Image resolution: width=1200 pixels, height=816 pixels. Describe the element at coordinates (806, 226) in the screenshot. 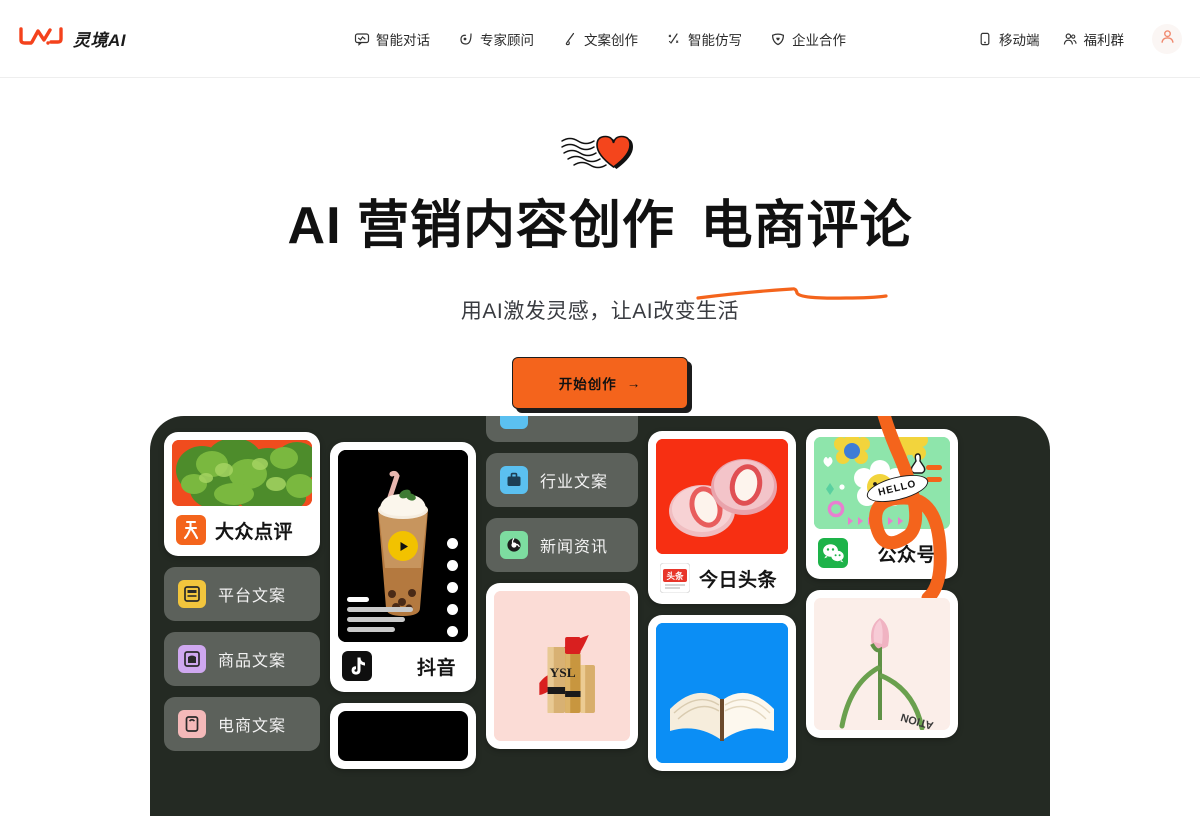

I see `headline-part-2: 电商评论` at that location.